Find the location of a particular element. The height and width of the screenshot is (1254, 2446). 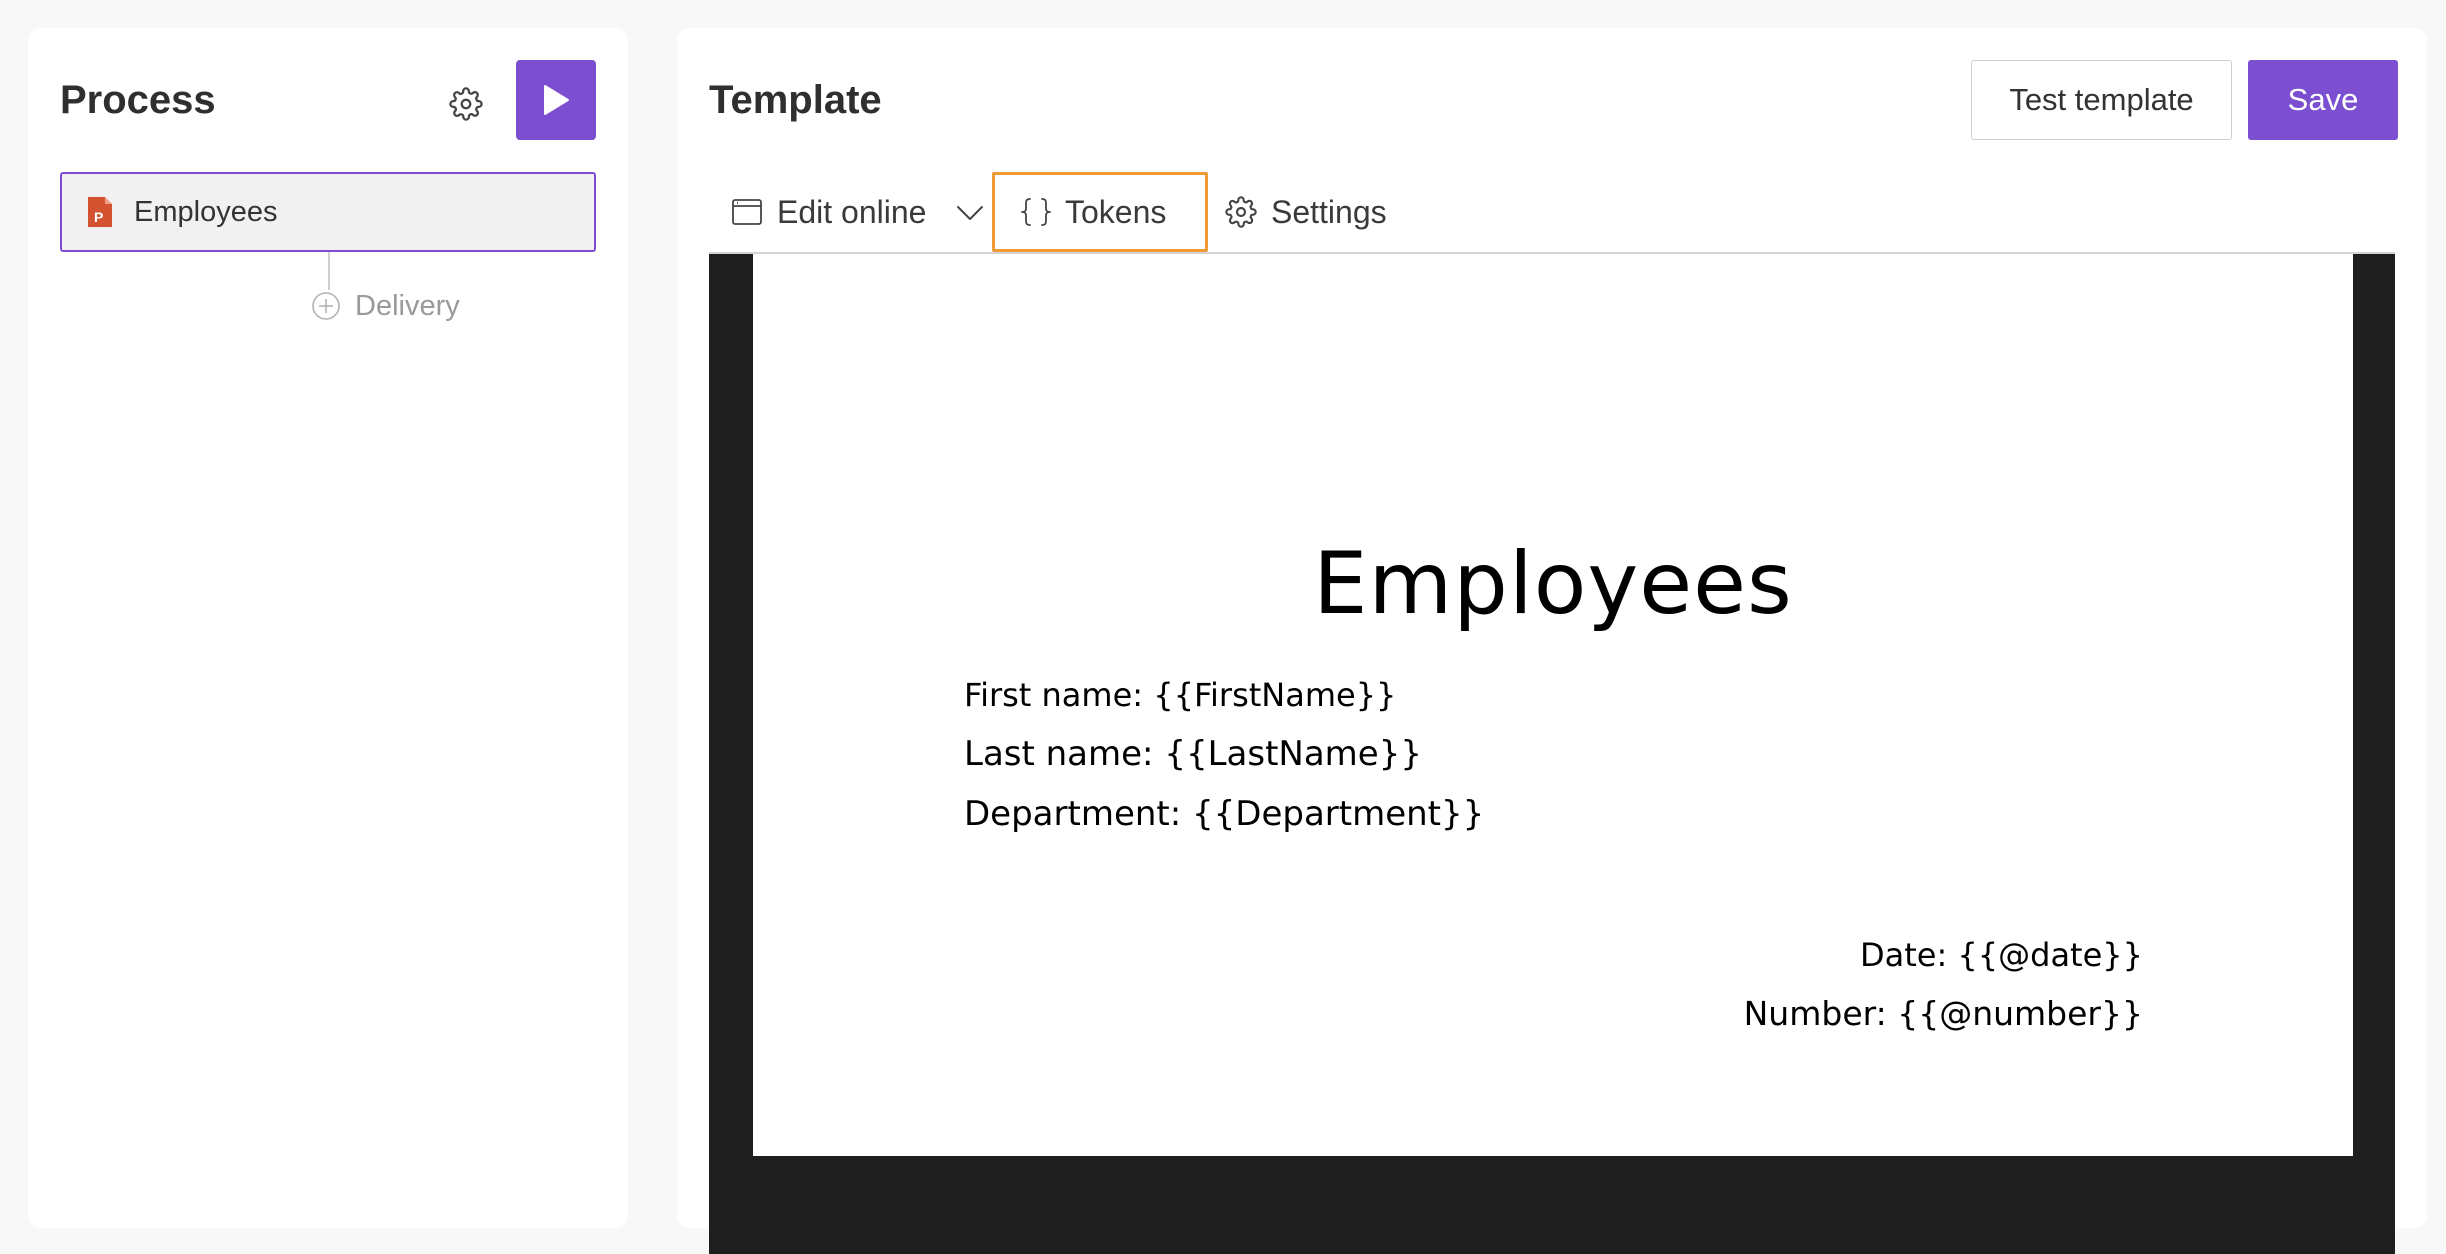

tab-settings-label: Settings is located at coordinates (1329, 211).